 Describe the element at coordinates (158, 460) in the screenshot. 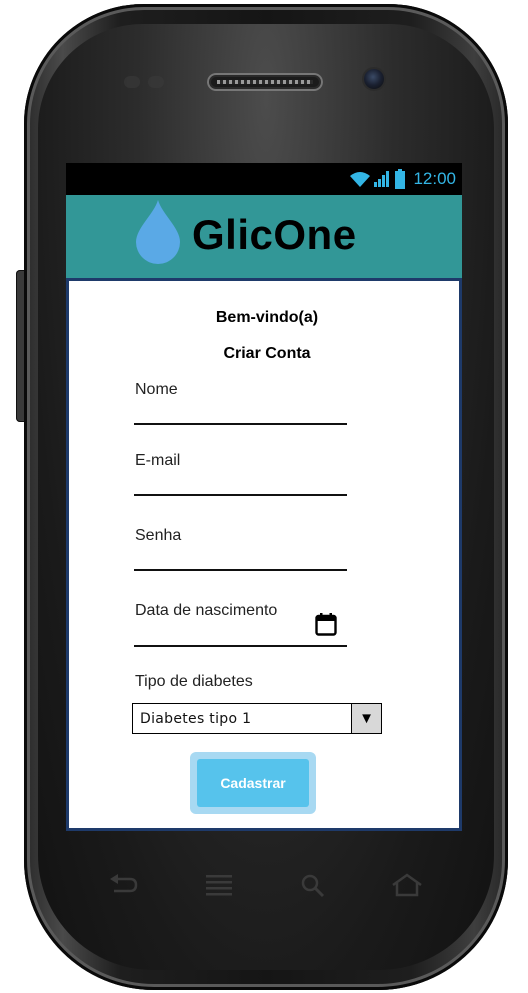

I see `email-label: E-mail` at that location.